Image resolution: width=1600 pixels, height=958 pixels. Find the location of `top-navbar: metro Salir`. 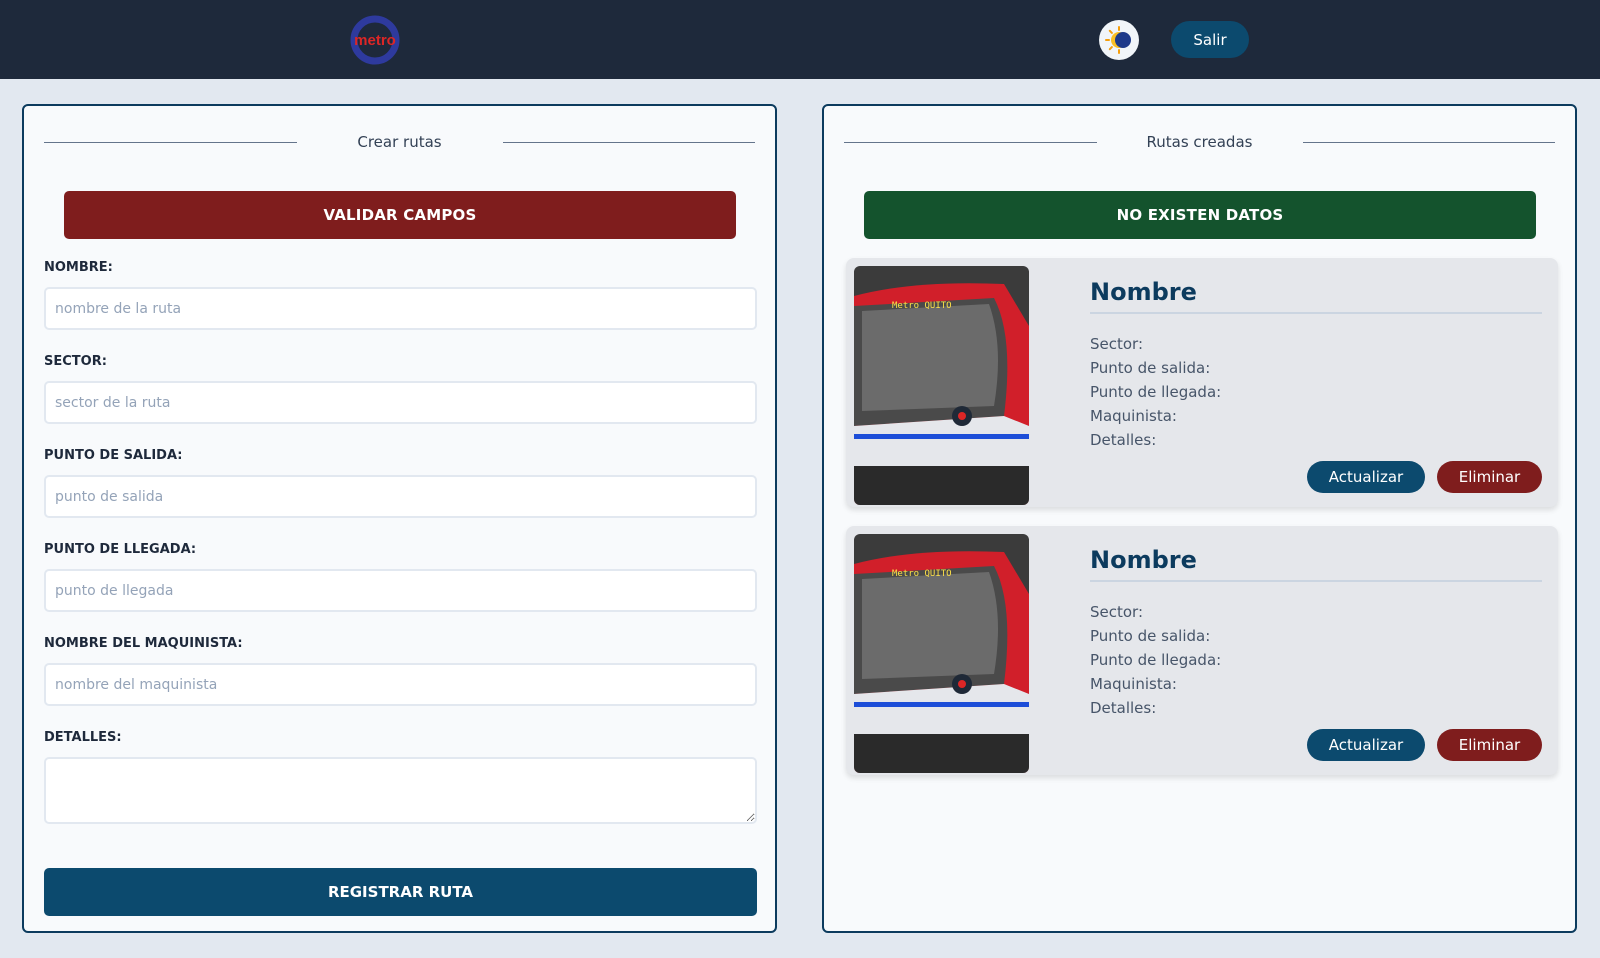

top-navbar: metro Salir is located at coordinates (800, 39).